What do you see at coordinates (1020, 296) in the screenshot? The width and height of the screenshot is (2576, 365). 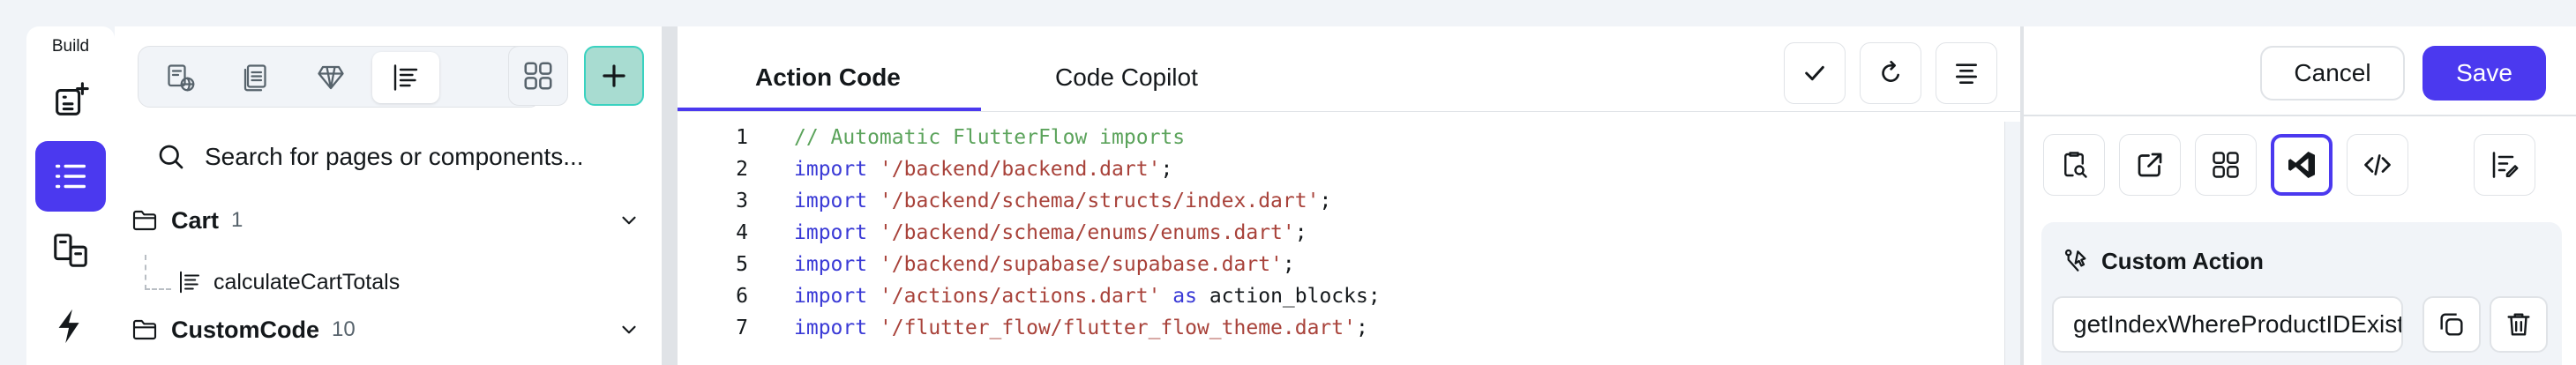 I see `code-token: '/actions/actions.dart'` at bounding box center [1020, 296].